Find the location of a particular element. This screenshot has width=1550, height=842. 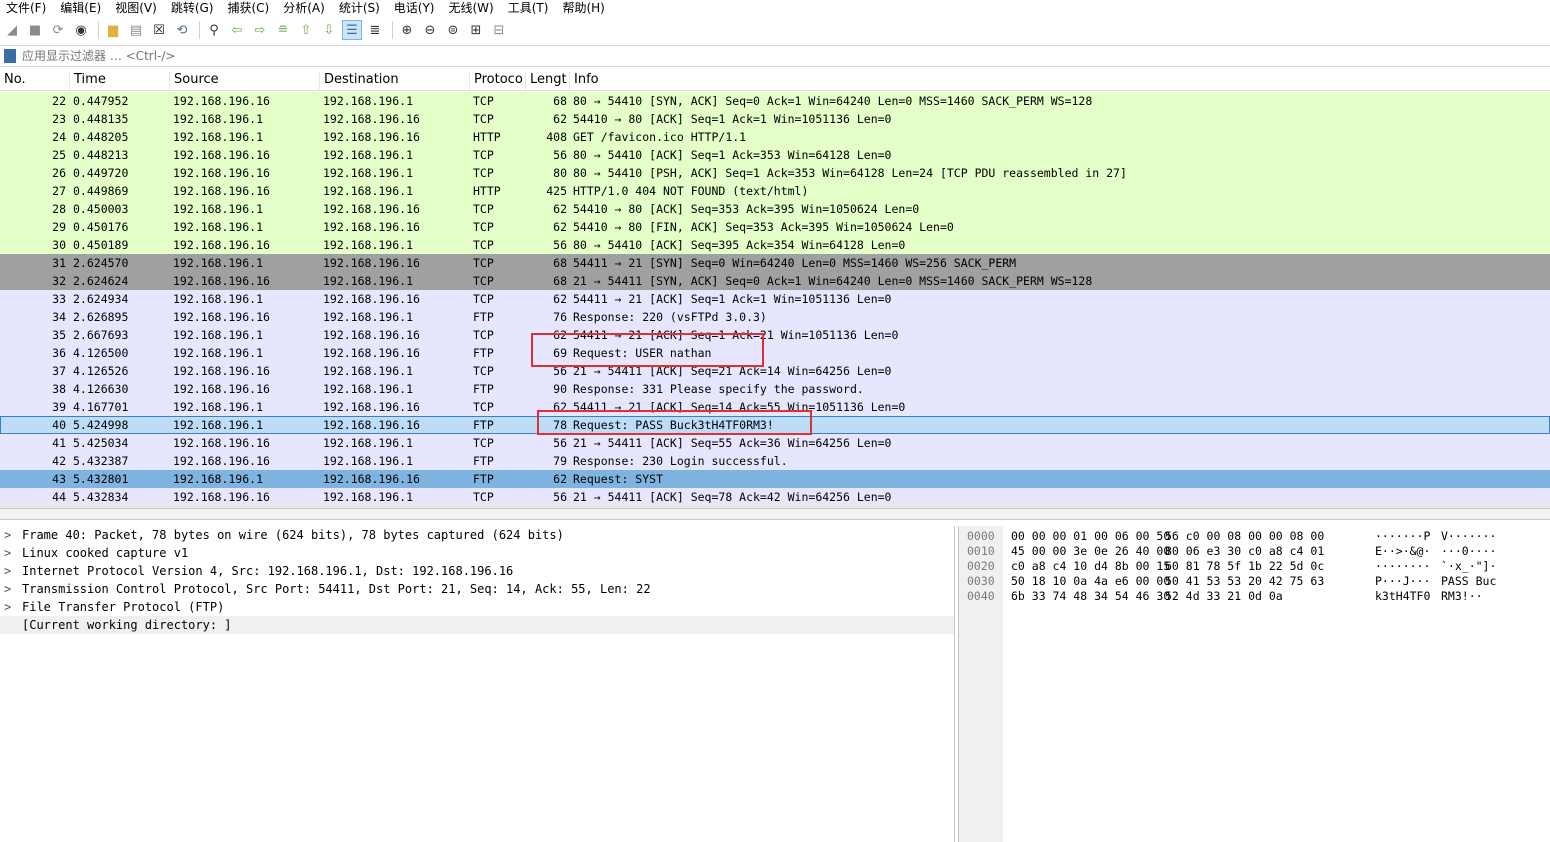

hex-cell-a1: ·······P is located at coordinates (1403, 536).